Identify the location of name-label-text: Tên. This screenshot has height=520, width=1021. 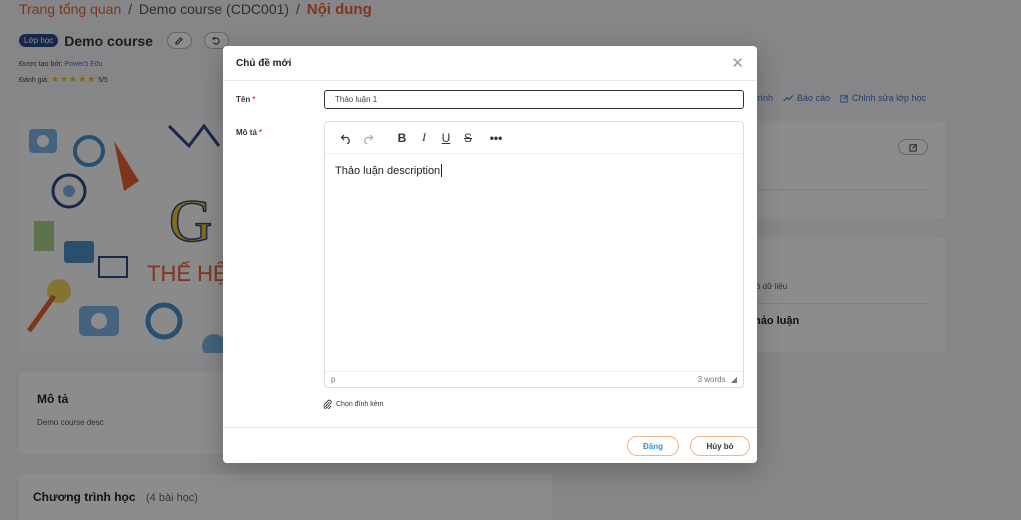
(243, 99).